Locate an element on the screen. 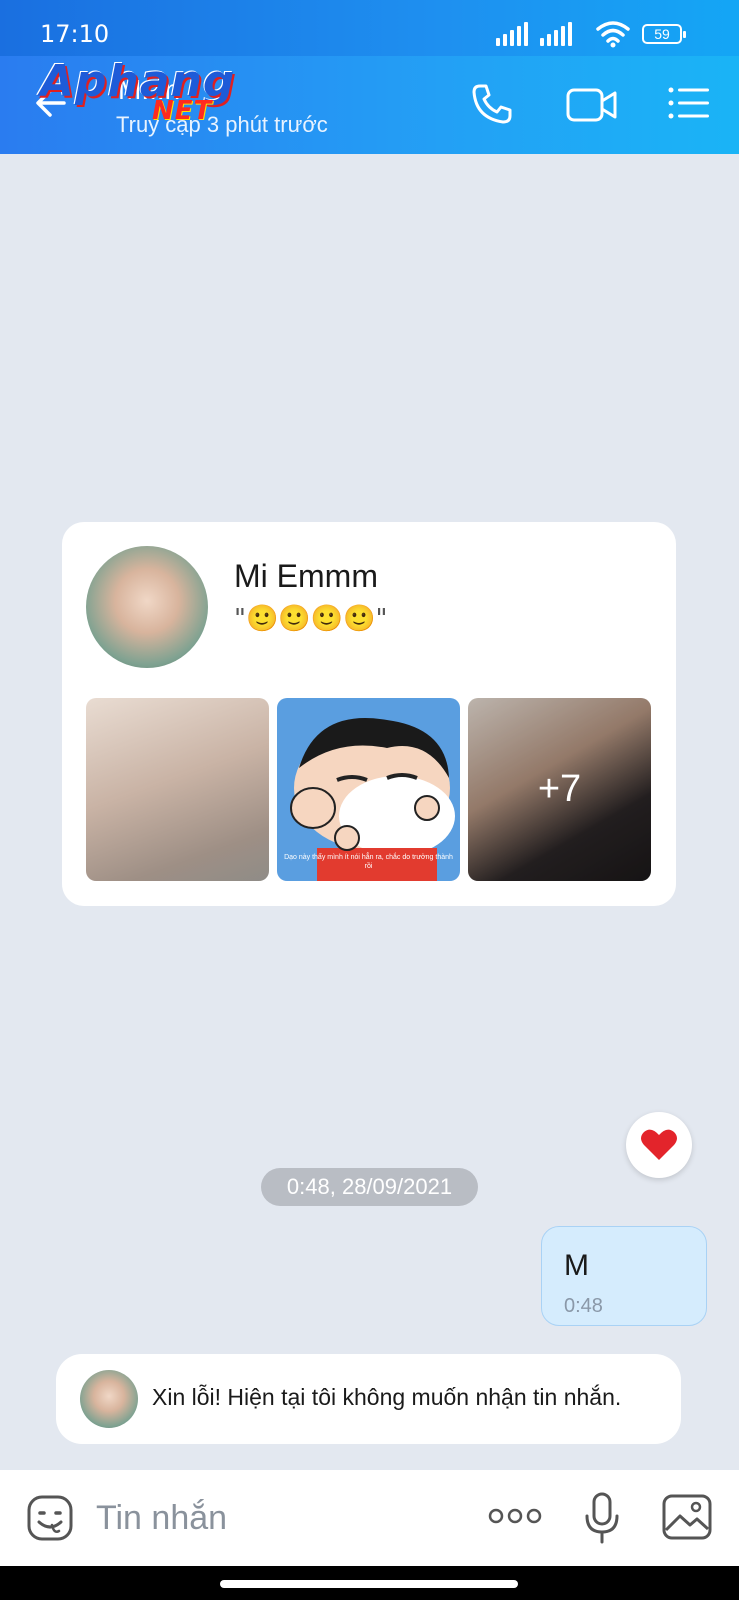 This screenshot has width=739, height=1600. heart-reaction is located at coordinates (659, 1145).